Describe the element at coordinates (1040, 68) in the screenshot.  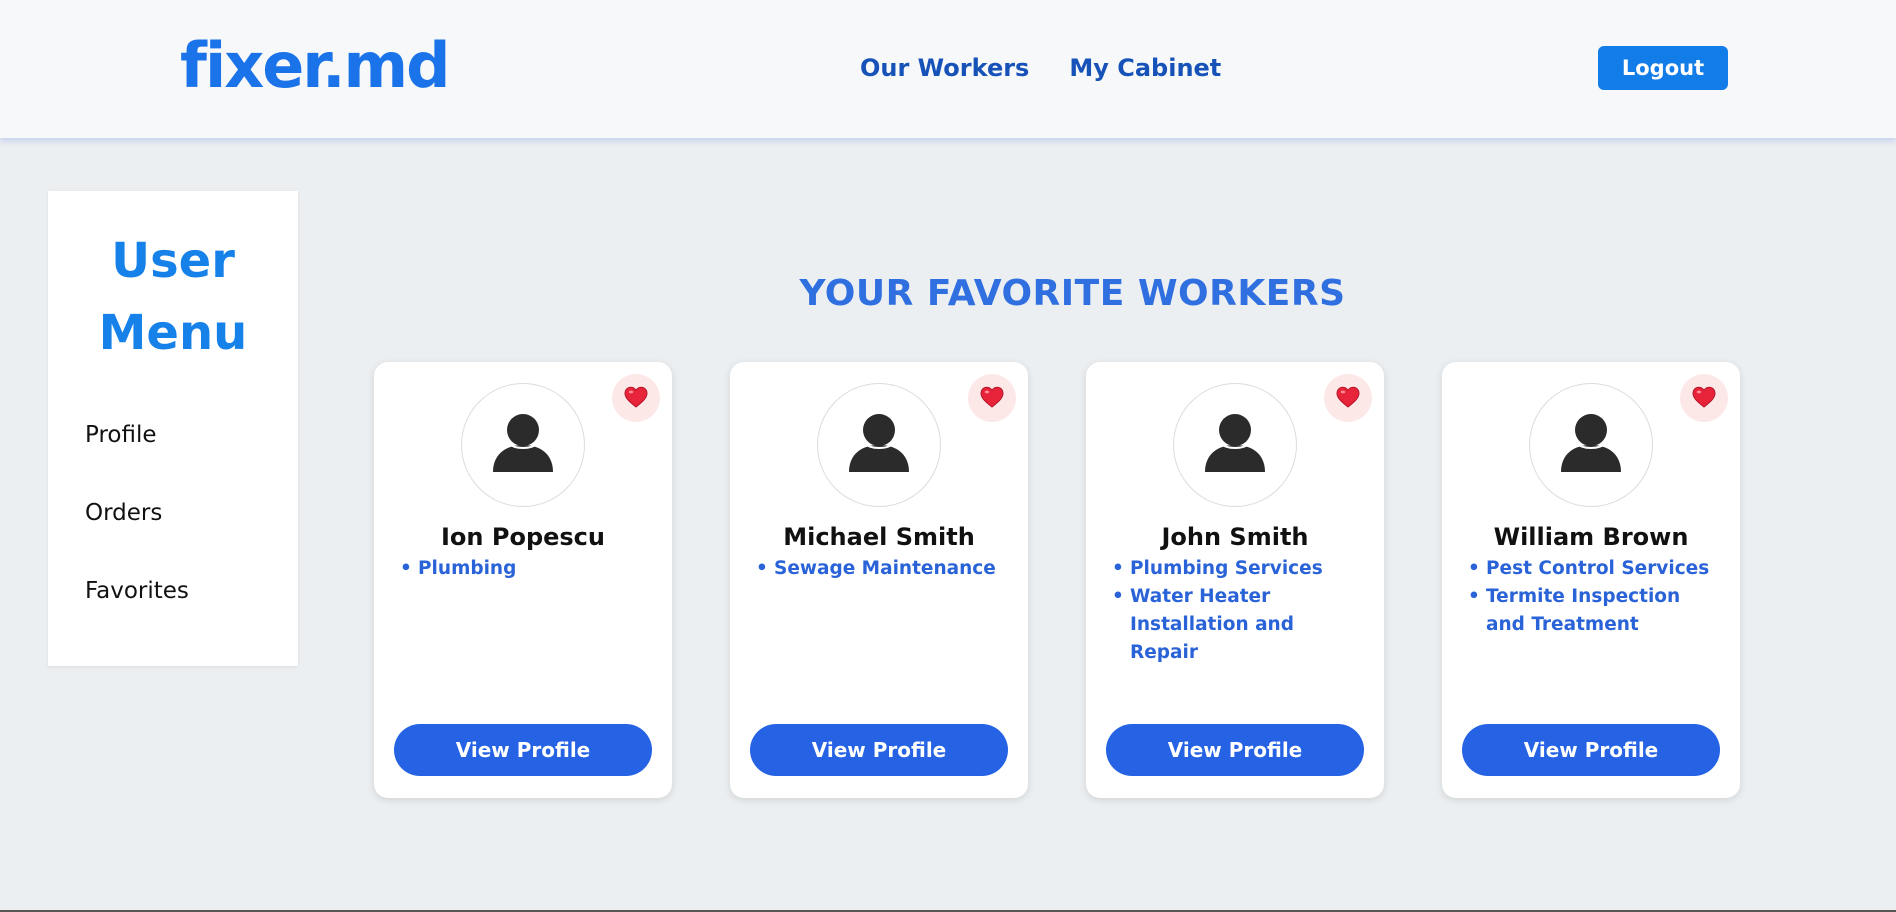
I see `main-nav: Our Workers My Cabinet` at that location.